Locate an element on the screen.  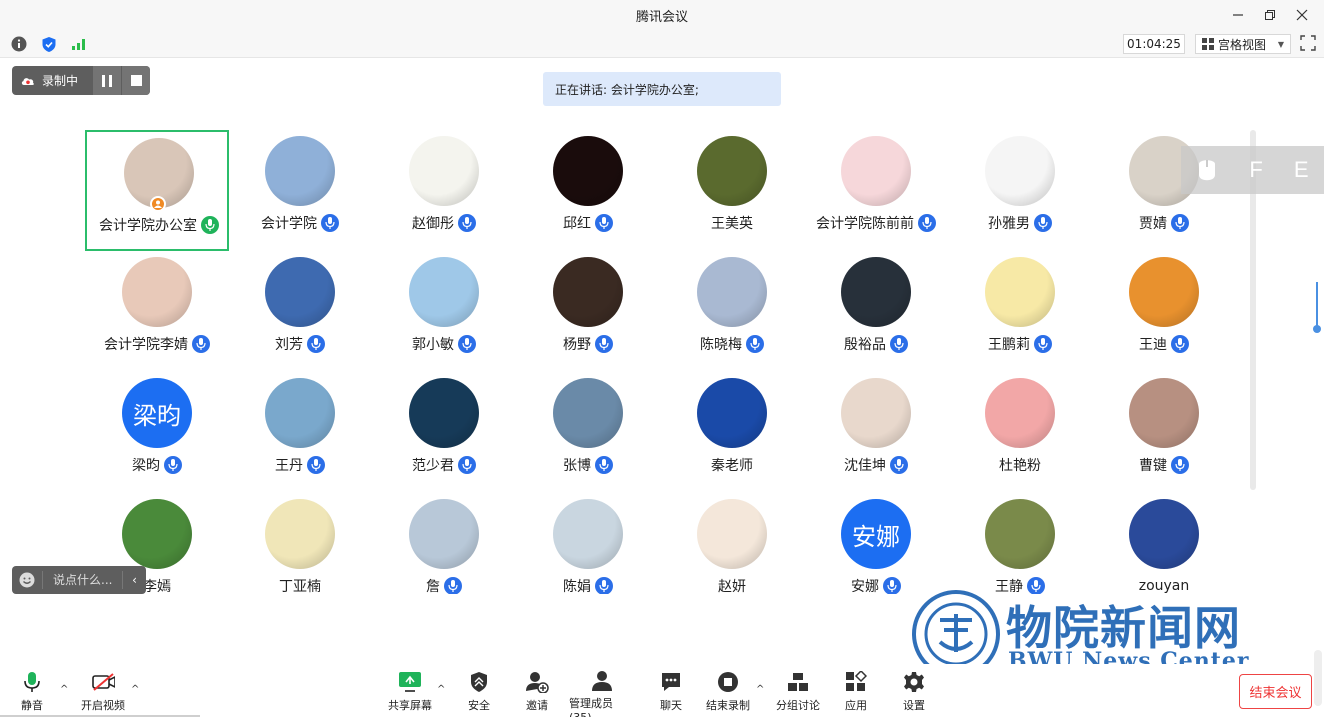
participant-tile: 孙雅男 is located at coordinates (1020, 190).